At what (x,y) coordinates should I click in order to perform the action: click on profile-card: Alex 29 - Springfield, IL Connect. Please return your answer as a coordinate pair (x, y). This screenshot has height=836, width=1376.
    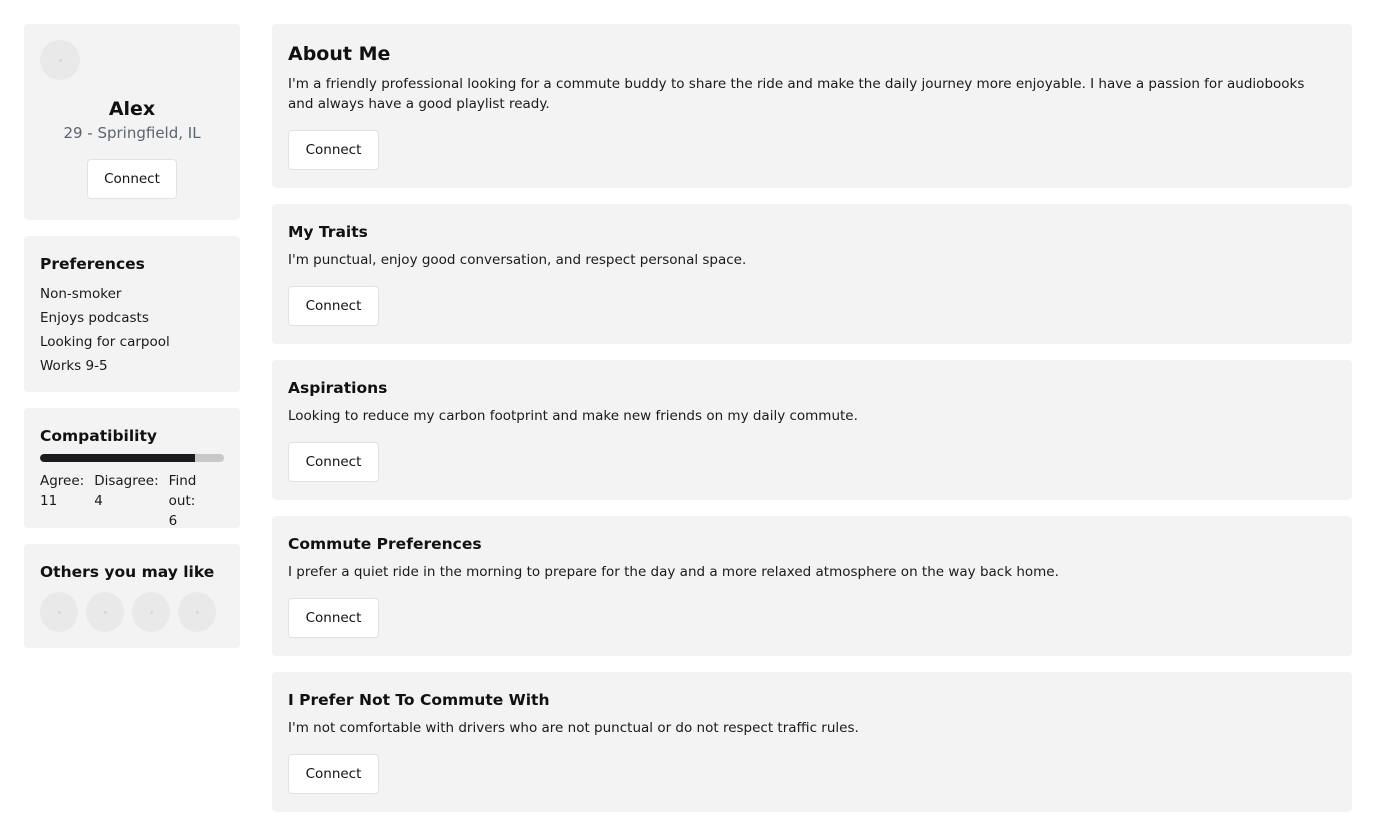
    Looking at the image, I should click on (132, 122).